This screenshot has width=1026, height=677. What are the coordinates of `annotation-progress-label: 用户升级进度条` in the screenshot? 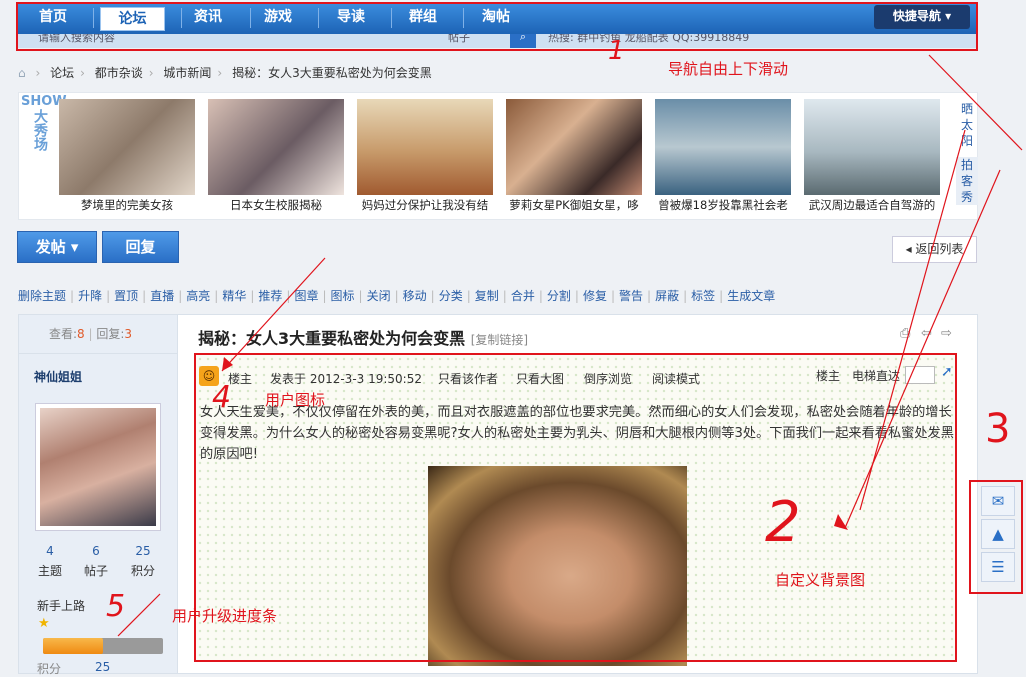 It's located at (225, 616).